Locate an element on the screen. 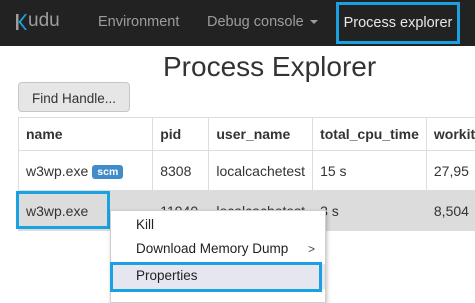 This screenshot has height=303, width=475. nav-environment: Environment is located at coordinates (138, 23).